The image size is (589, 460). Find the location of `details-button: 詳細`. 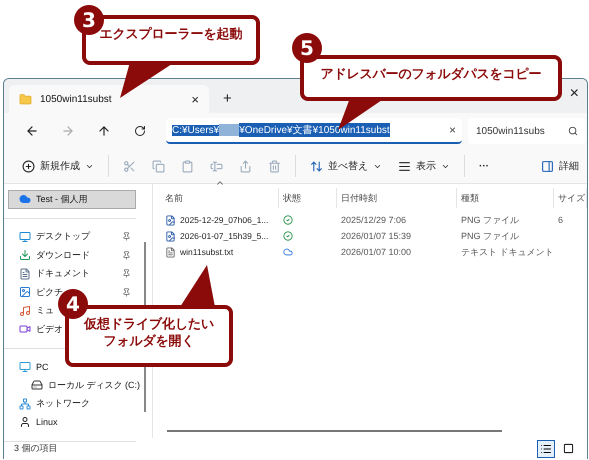

details-button: 詳細 is located at coordinates (560, 166).